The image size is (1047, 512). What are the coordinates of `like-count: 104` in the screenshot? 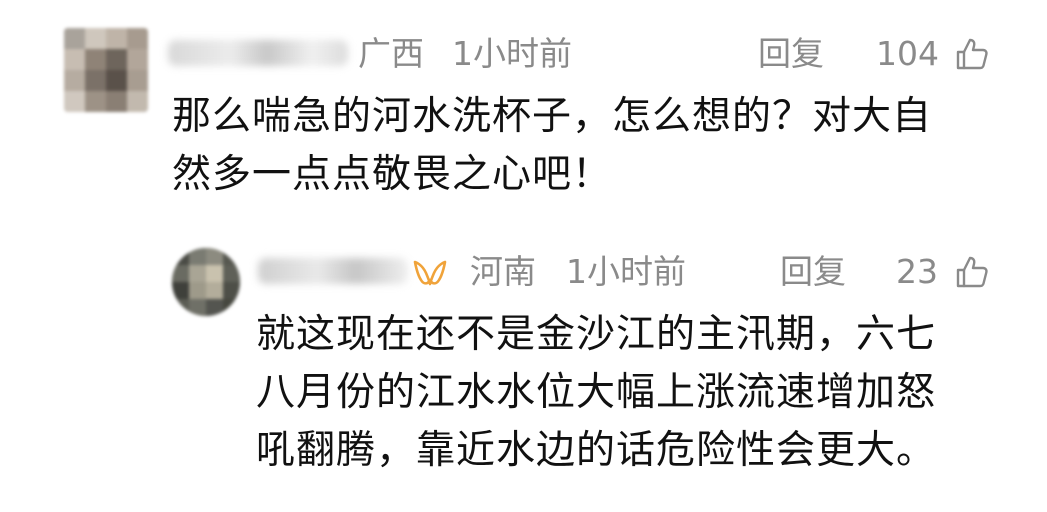 It's located at (907, 54).